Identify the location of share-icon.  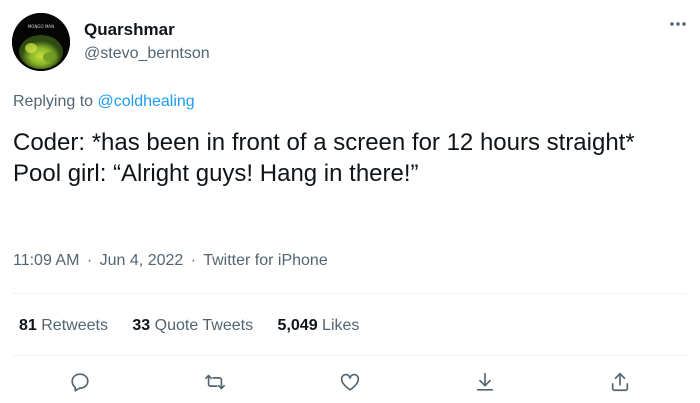
(619, 382).